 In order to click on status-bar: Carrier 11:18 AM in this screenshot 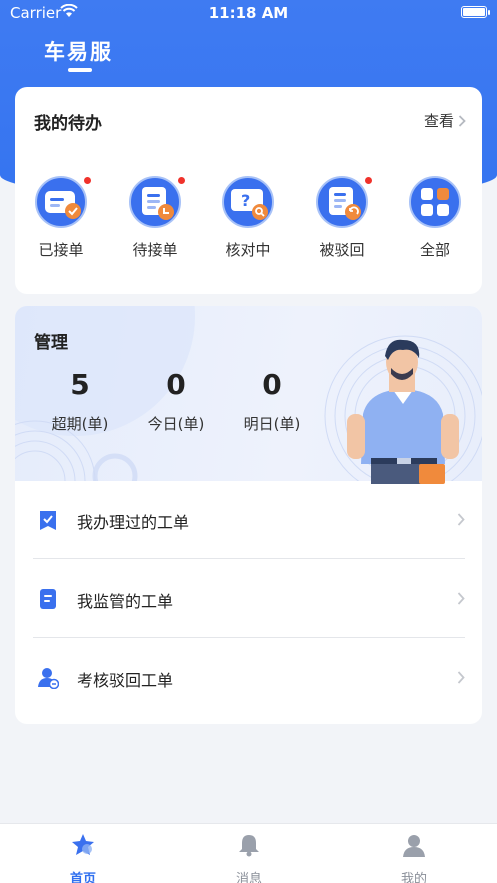, I will do `click(248, 13)`.